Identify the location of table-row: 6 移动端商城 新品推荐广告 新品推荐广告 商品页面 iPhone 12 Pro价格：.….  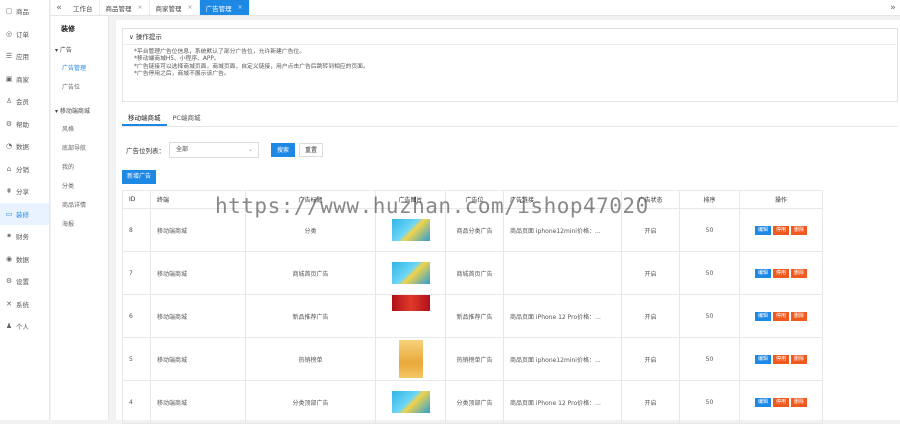
(472, 316).